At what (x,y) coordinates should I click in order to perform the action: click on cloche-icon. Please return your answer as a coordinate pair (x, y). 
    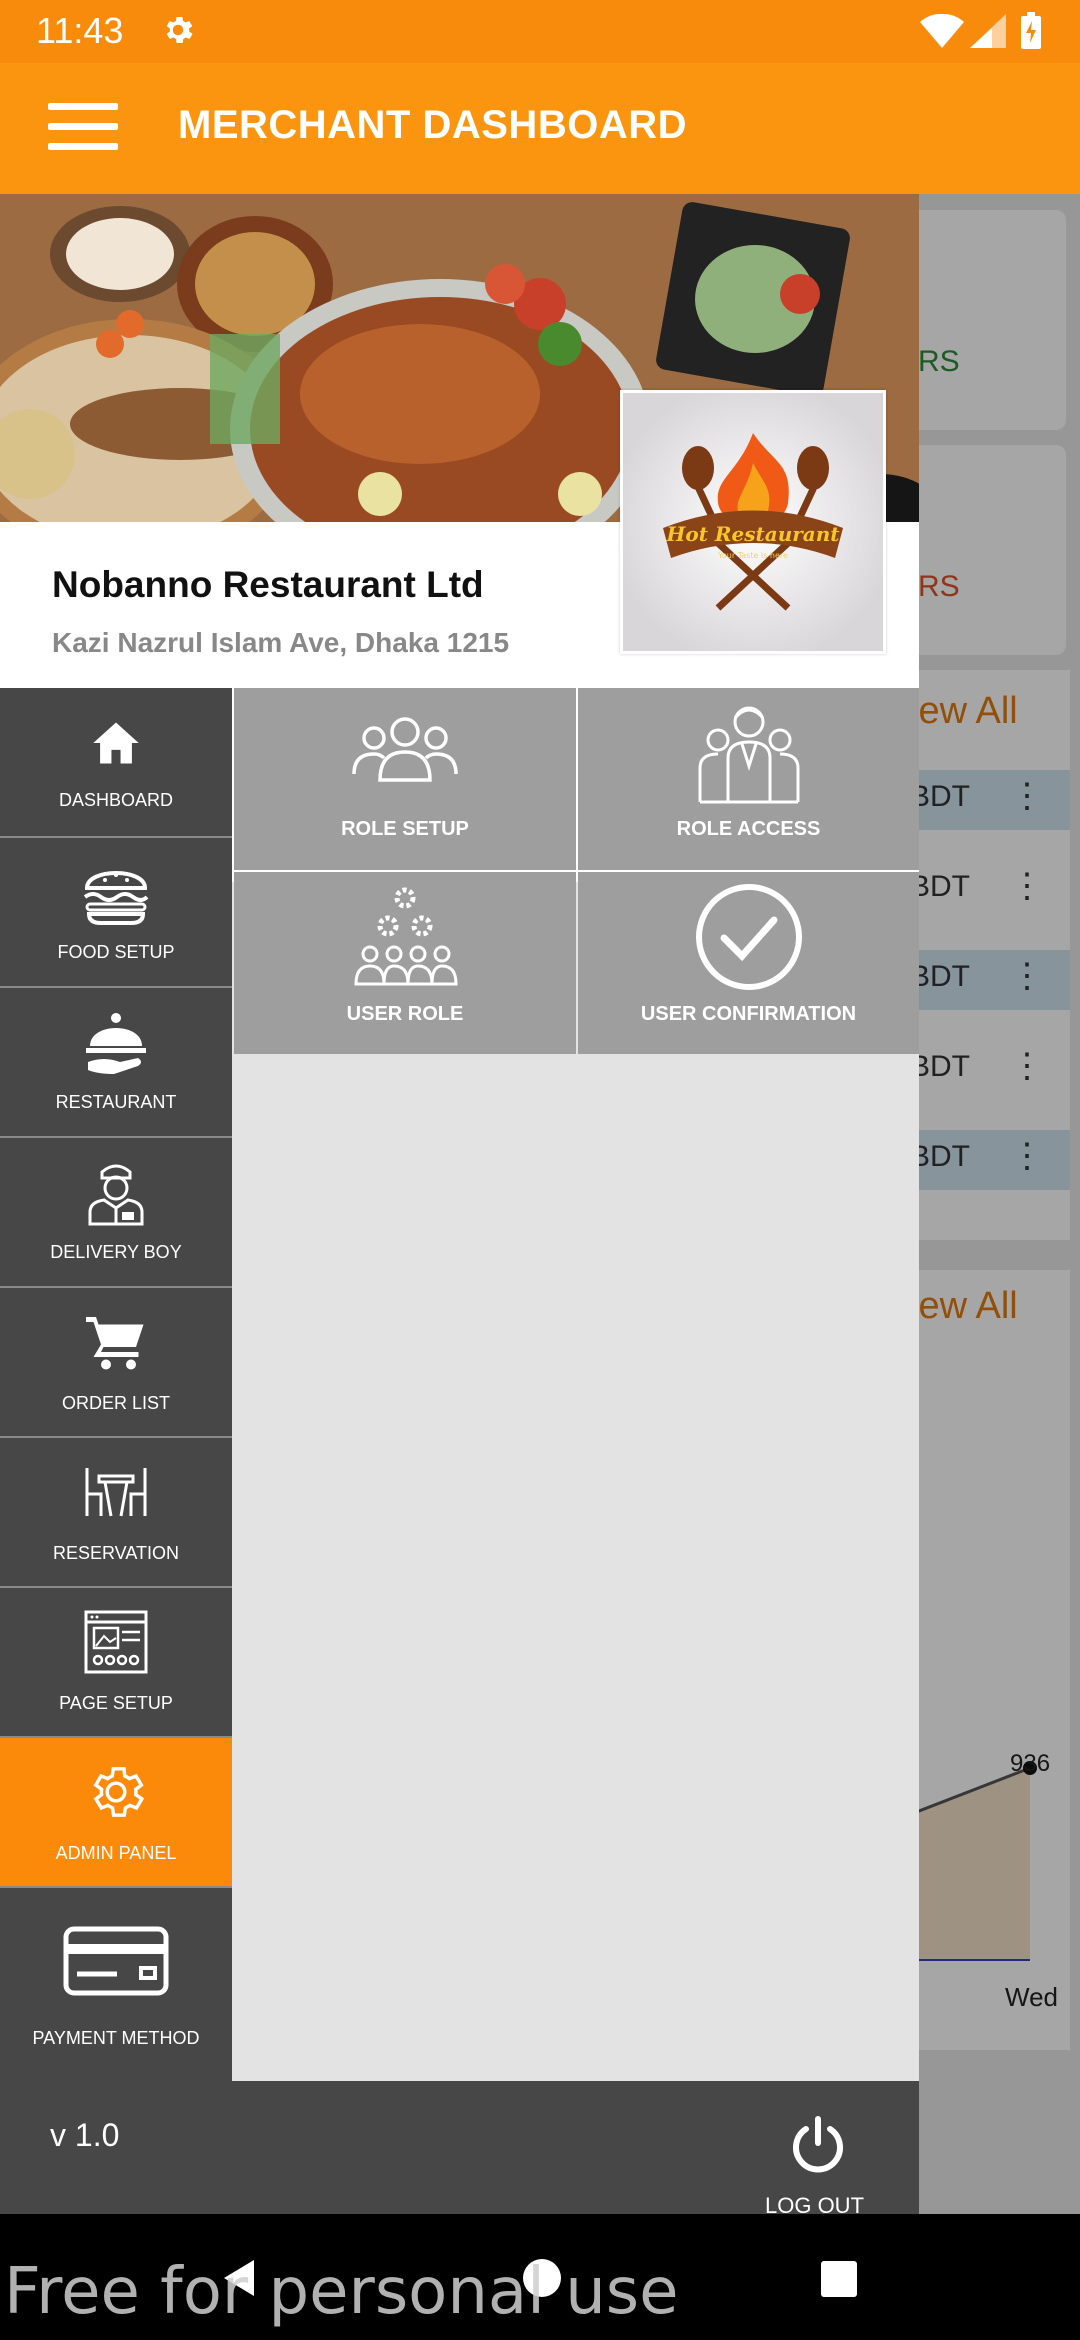
    Looking at the image, I should click on (116, 1043).